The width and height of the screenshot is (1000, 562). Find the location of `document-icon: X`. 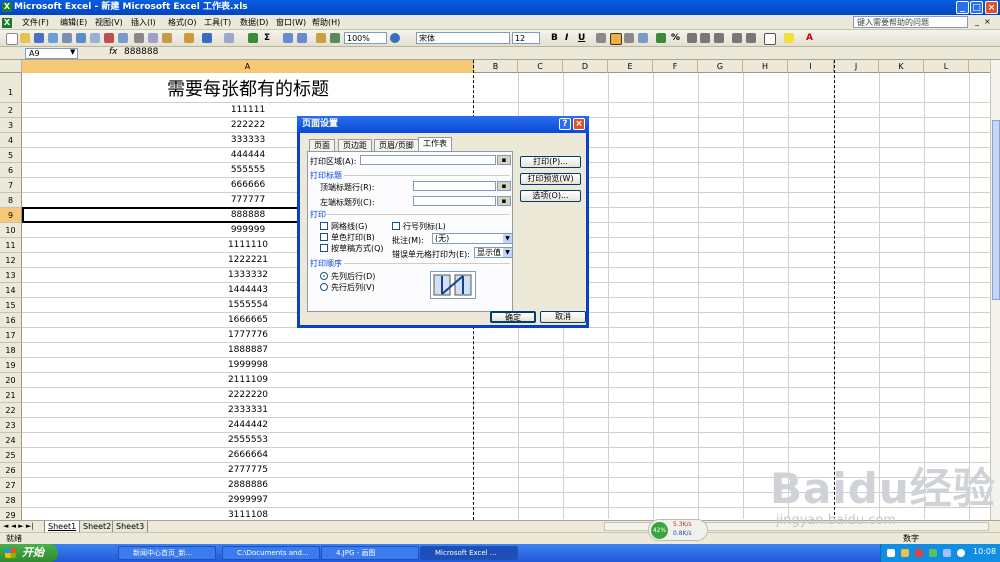

document-icon: X is located at coordinates (7, 23).